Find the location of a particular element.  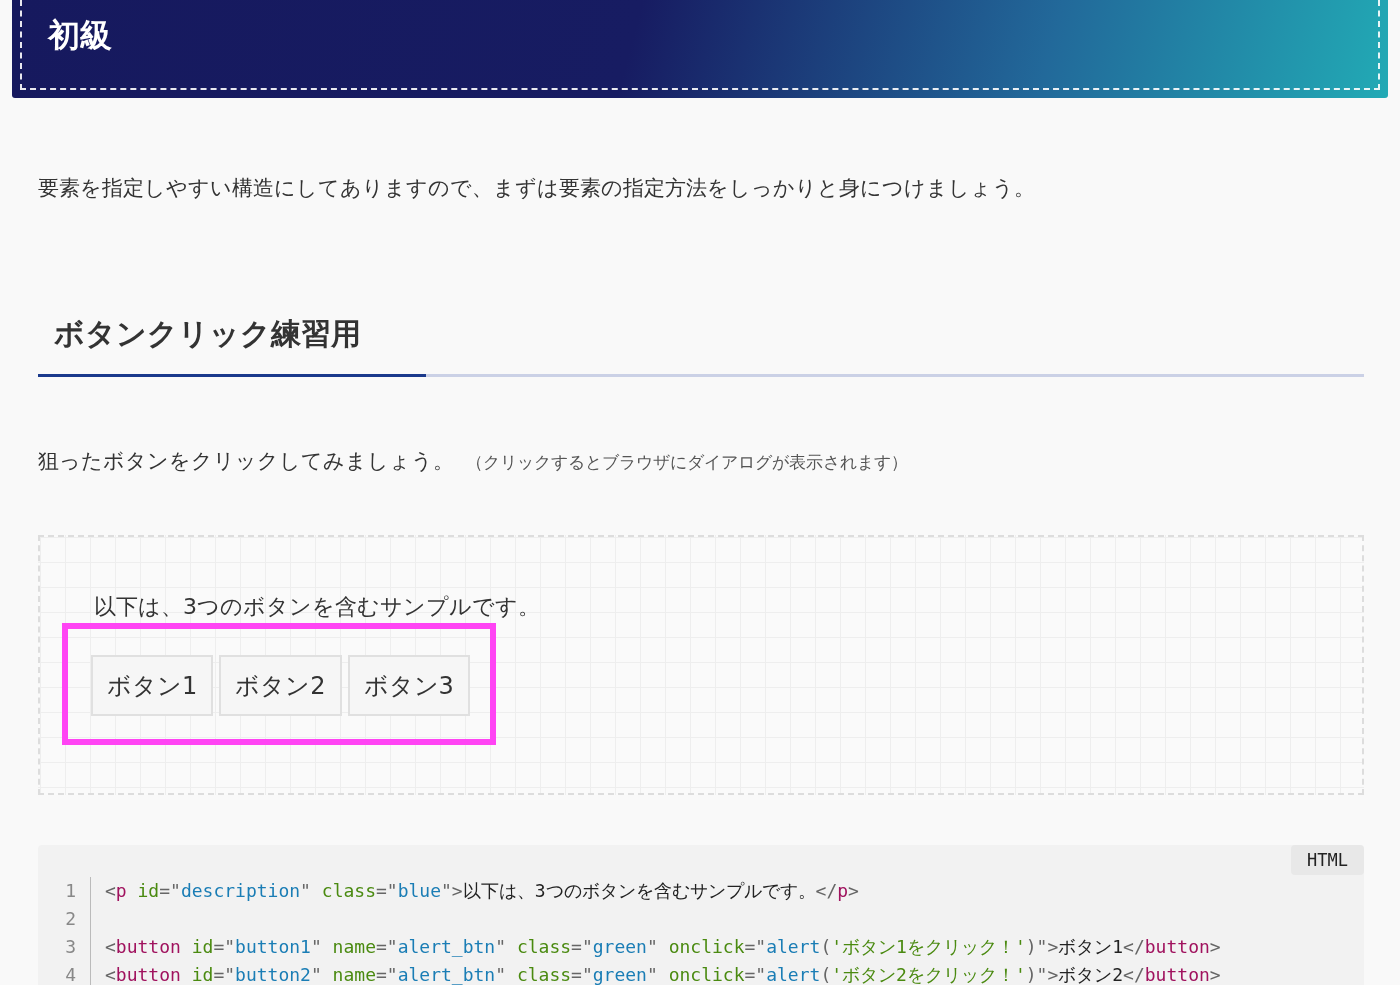

description-text: 以下は、3つのボタンを含むサンプルです。 is located at coordinates (317, 607).